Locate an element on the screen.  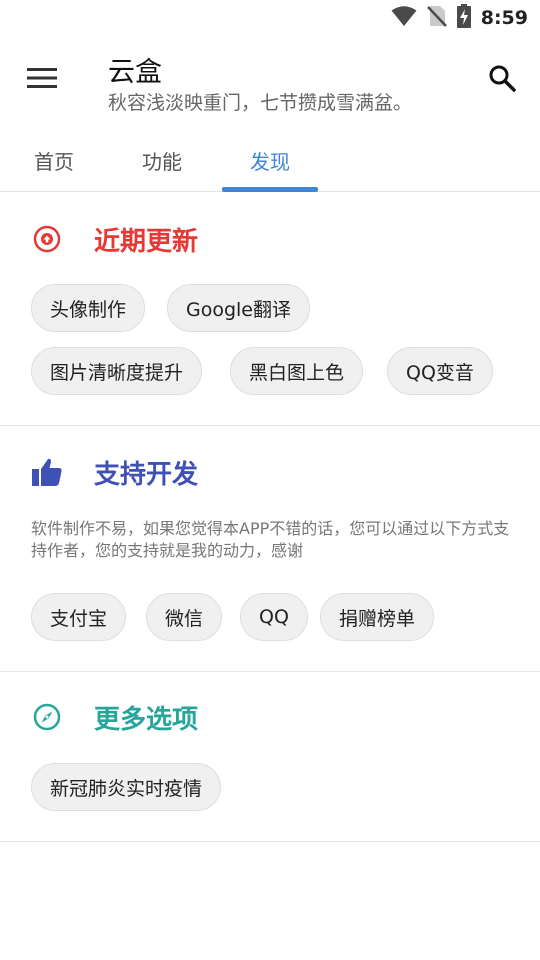
tab-home: 首页 is located at coordinates (54, 160).